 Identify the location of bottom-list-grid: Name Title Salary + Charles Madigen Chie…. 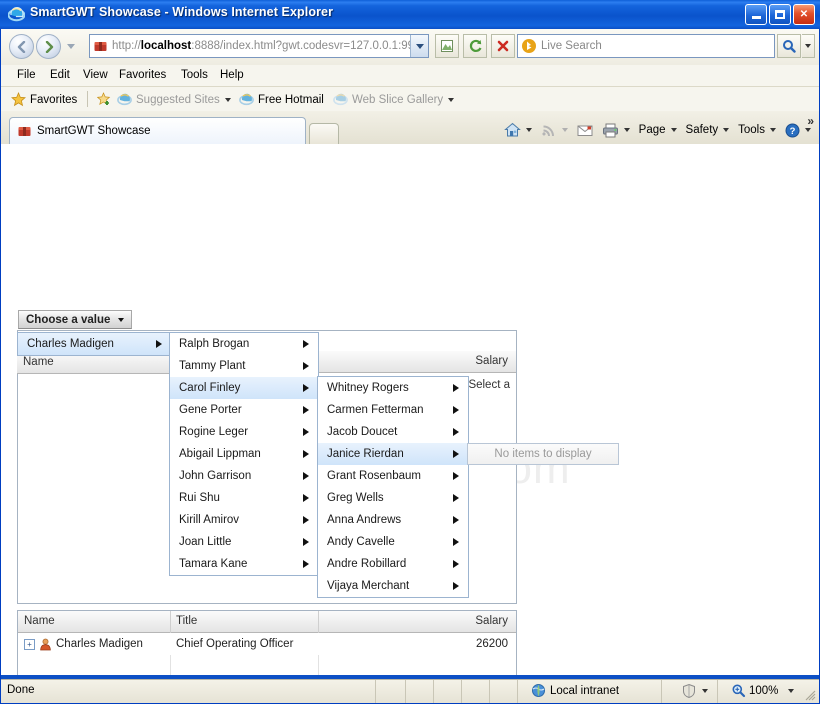
(267, 642).